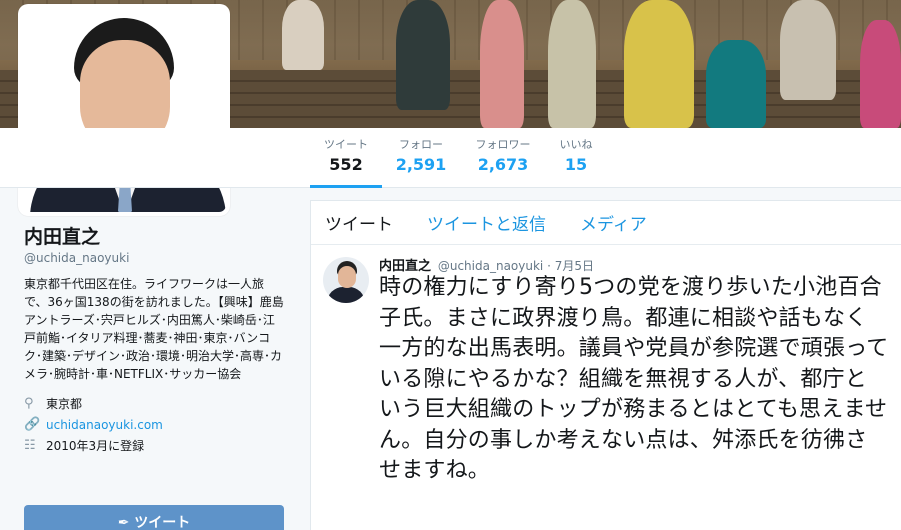 Image resolution: width=901 pixels, height=530 pixels. Describe the element at coordinates (486, 222) in the screenshot. I see `tab-tweets-and-replies: ツイートと返信` at that location.